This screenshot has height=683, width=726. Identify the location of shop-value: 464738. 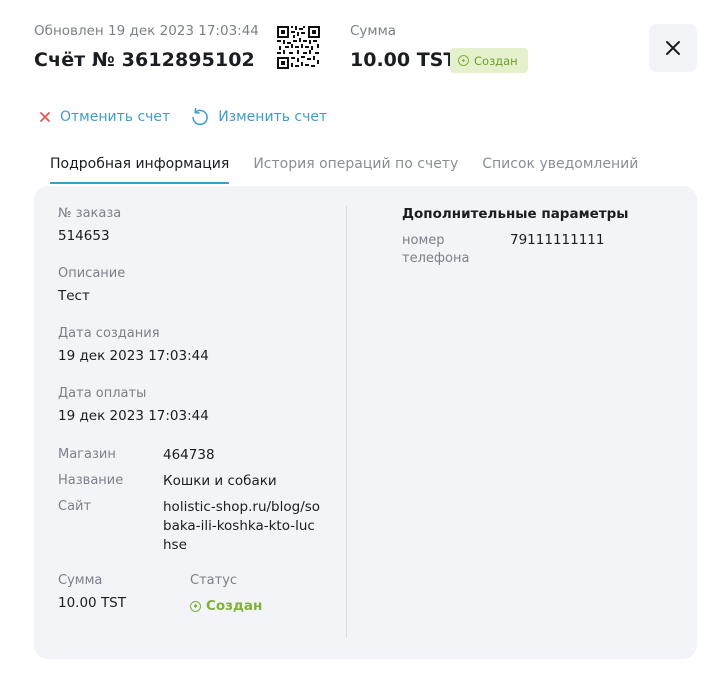
(189, 455).